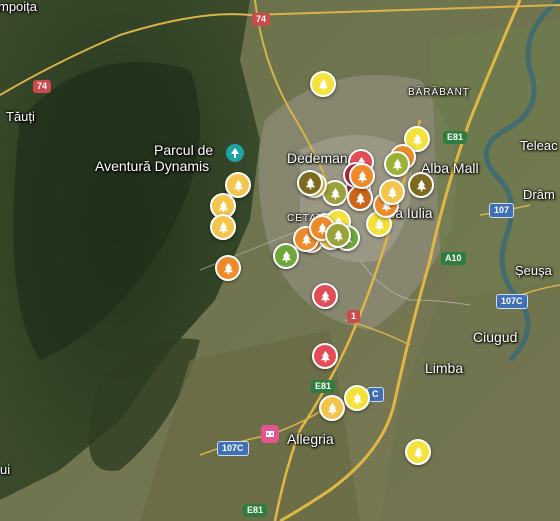  What do you see at coordinates (5, 469) in the screenshot?
I see `place-label-edge: ui` at bounding box center [5, 469].